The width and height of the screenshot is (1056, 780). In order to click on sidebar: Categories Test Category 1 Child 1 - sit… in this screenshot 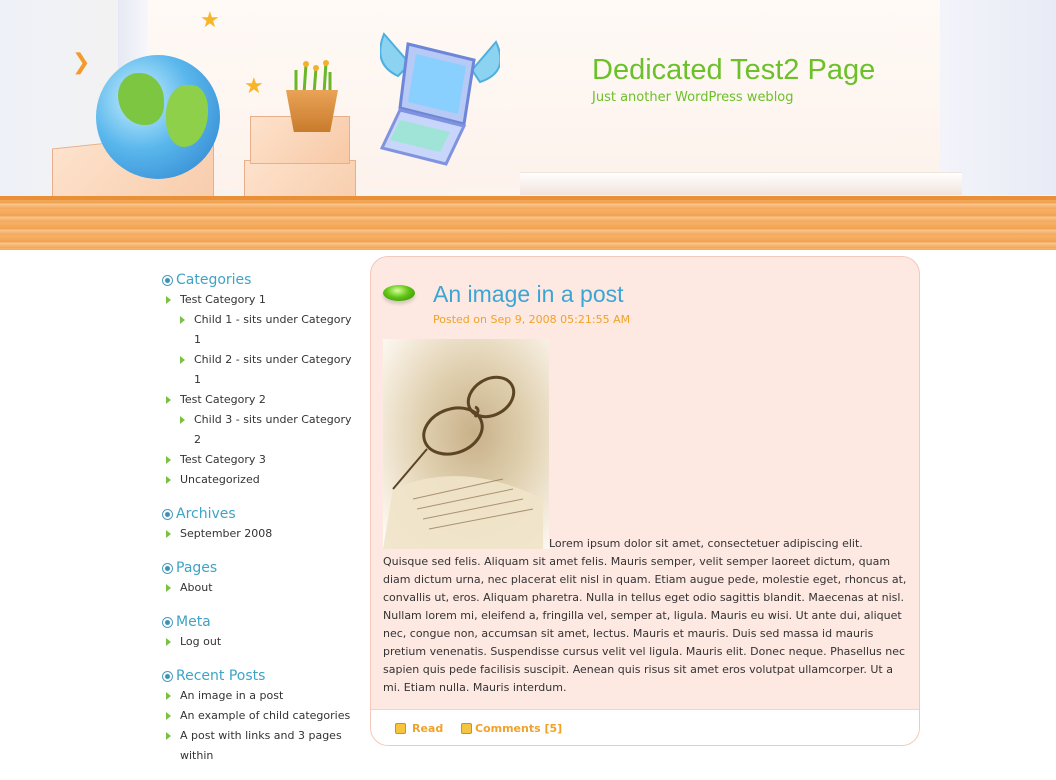, I will do `click(260, 525)`.